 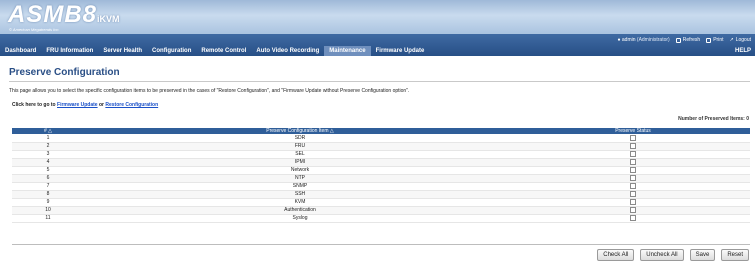 What do you see at coordinates (300, 178) in the screenshot?
I see `row-item-name: NTP` at bounding box center [300, 178].